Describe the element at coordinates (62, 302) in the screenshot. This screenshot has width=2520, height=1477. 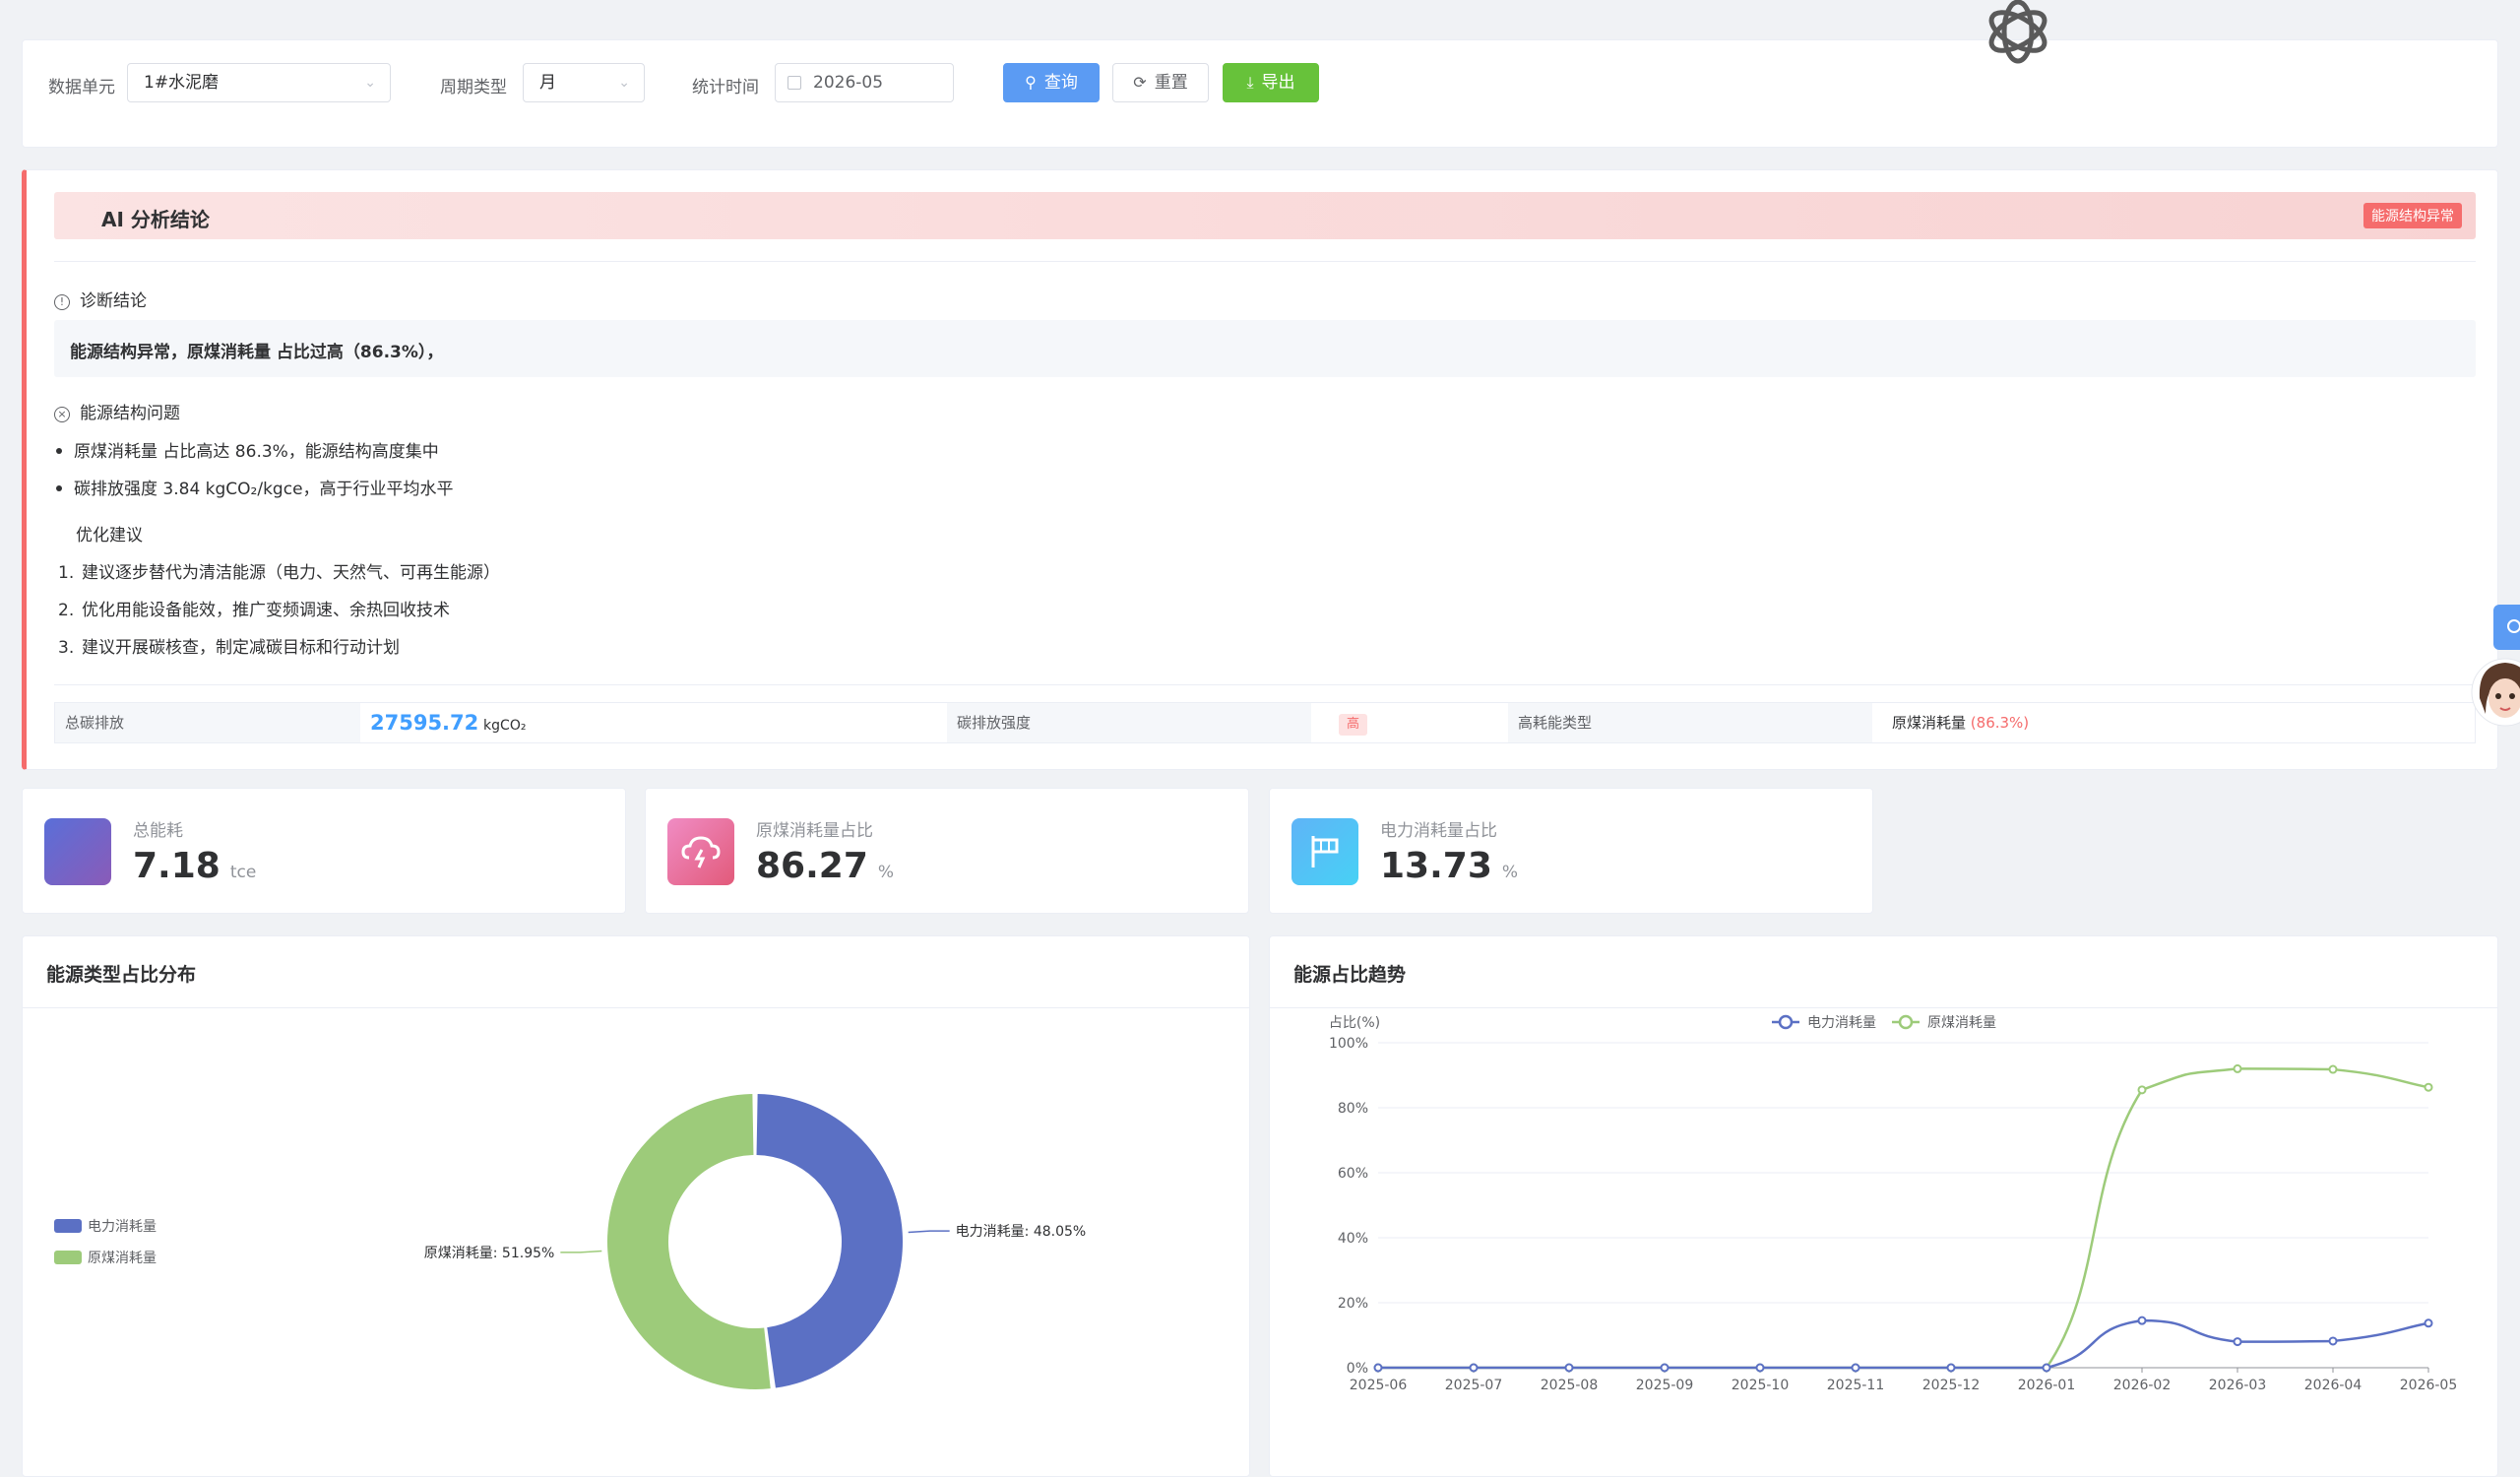
I see `info-icon: !` at that location.